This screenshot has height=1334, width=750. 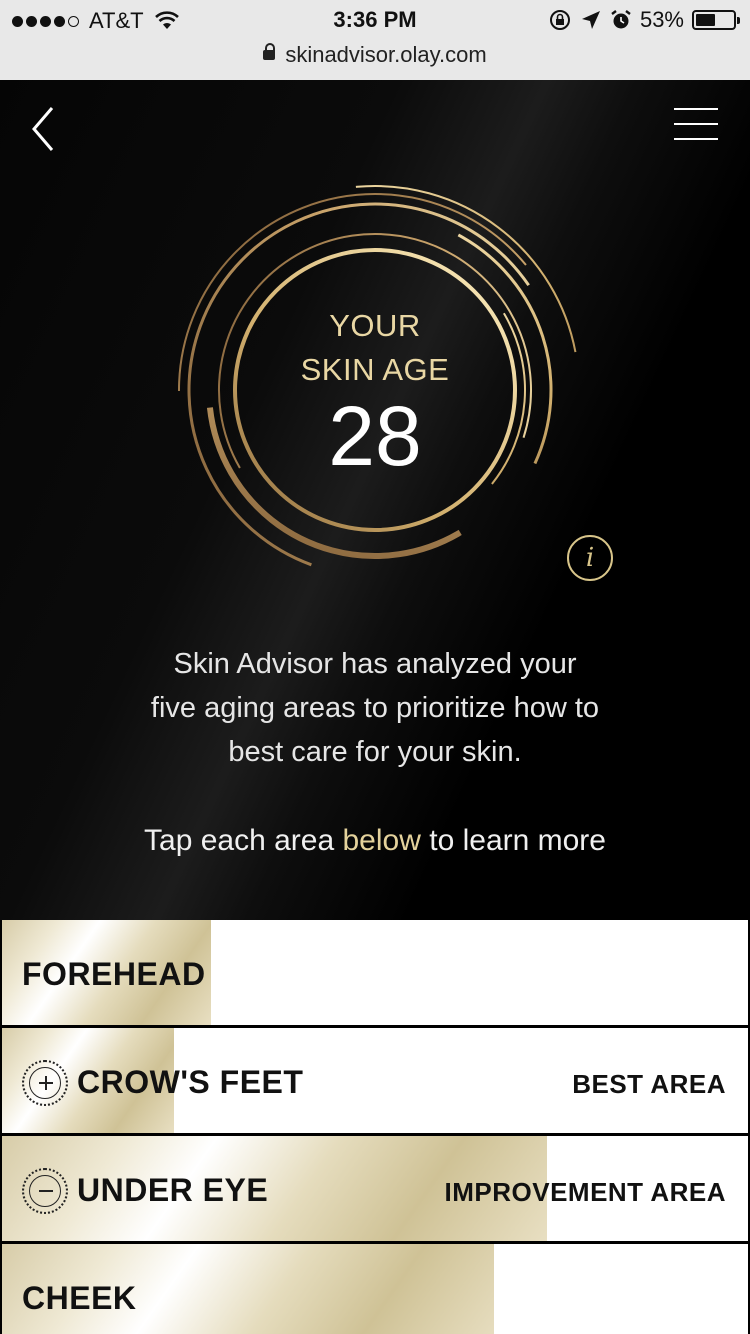 I want to click on chevron-left-icon, so click(x=46, y=129).